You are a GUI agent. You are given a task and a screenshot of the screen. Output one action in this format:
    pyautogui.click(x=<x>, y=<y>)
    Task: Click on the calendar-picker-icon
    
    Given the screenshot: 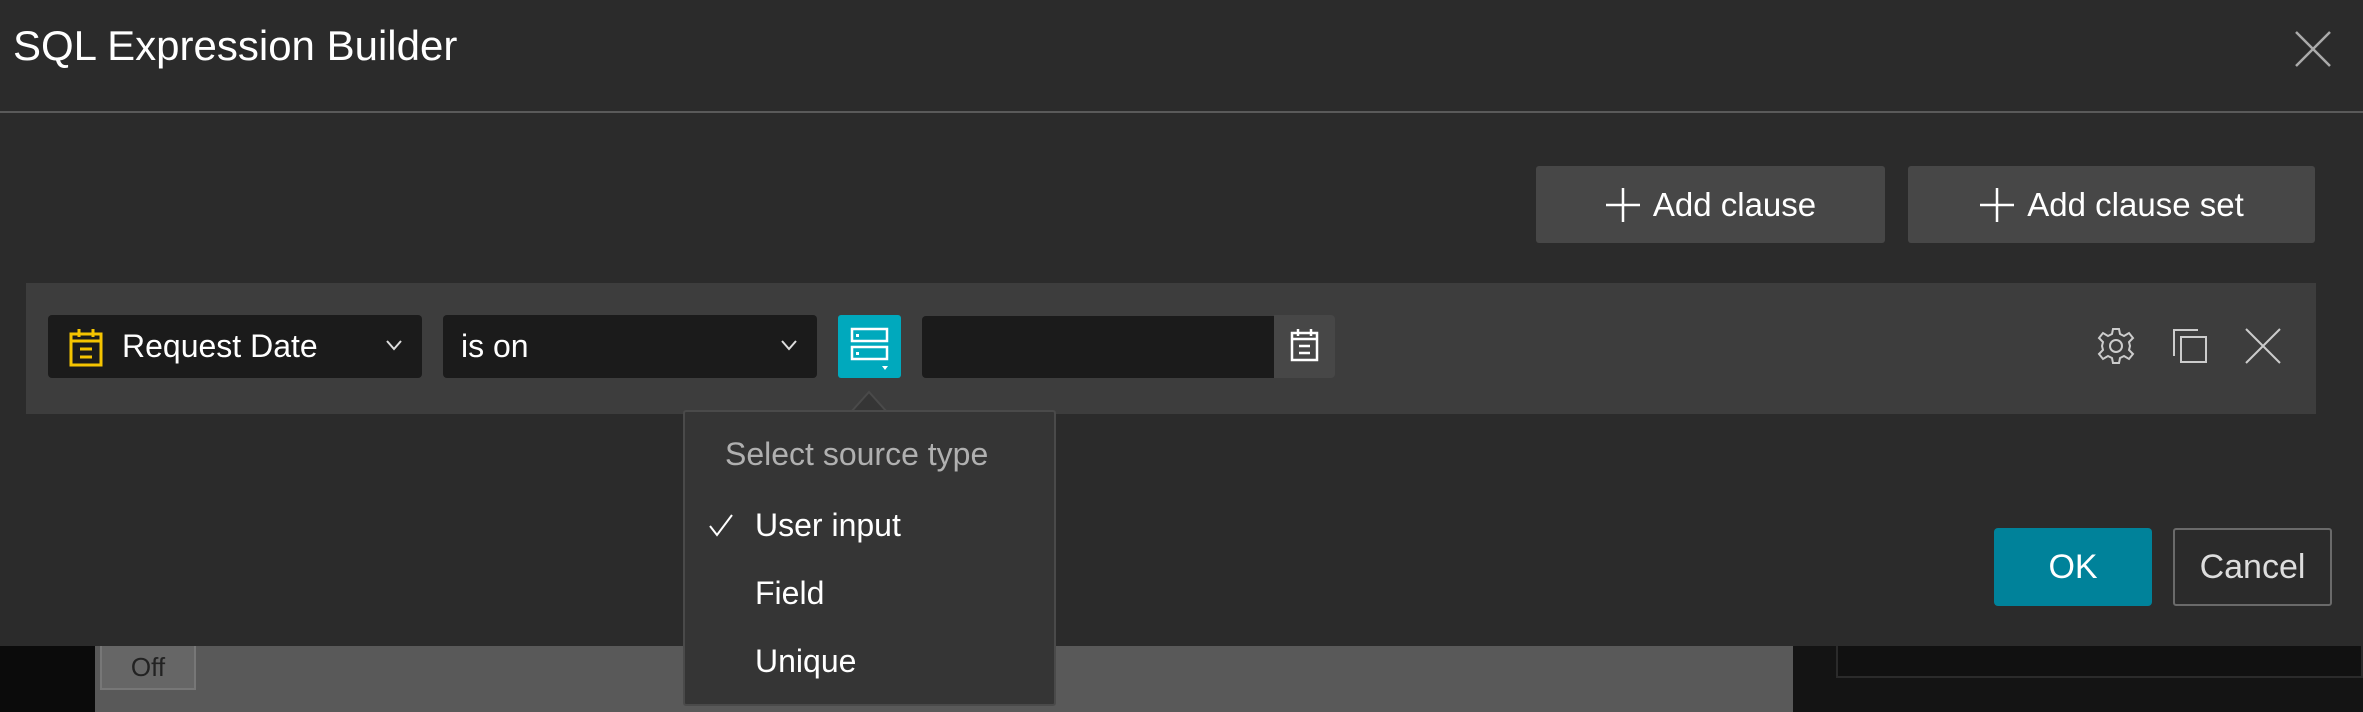 What is the action you would take?
    pyautogui.click(x=1304, y=346)
    